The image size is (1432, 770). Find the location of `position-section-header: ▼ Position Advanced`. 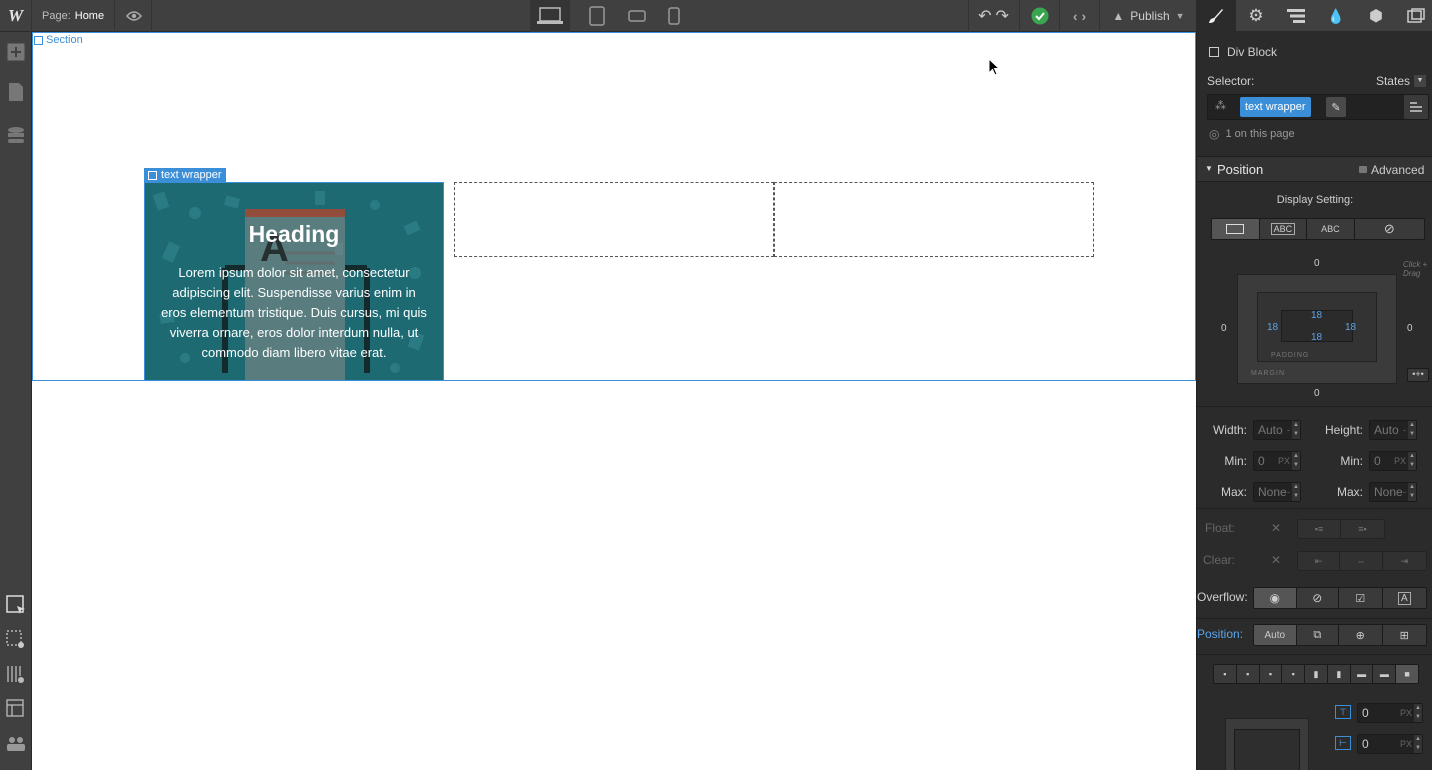

position-section-header: ▼ Position Advanced is located at coordinates (1314, 169).